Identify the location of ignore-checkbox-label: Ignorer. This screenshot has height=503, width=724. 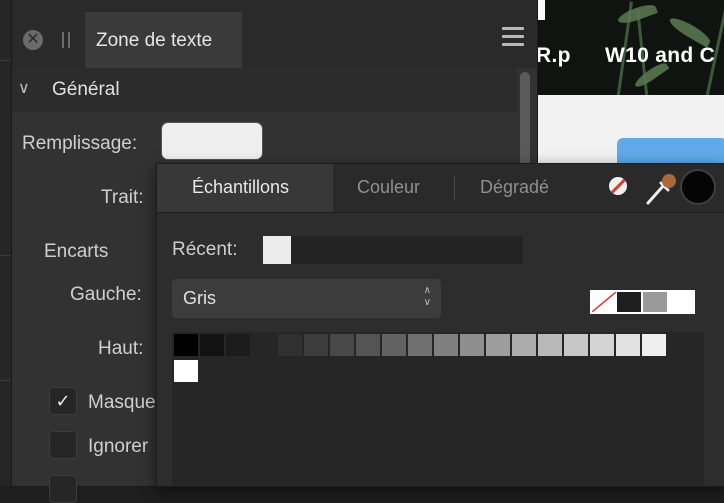
(118, 446).